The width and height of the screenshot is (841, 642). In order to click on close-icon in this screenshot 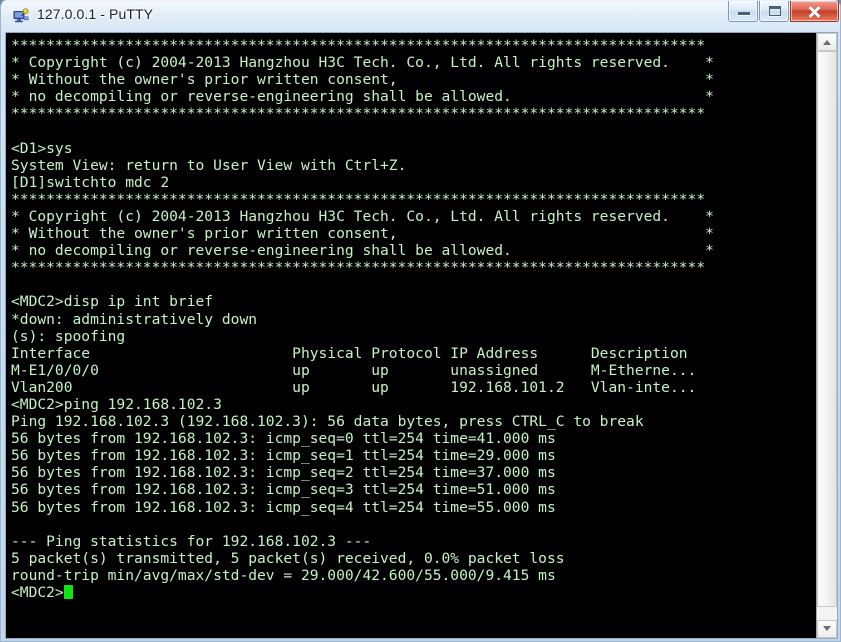, I will do `click(814, 11)`.